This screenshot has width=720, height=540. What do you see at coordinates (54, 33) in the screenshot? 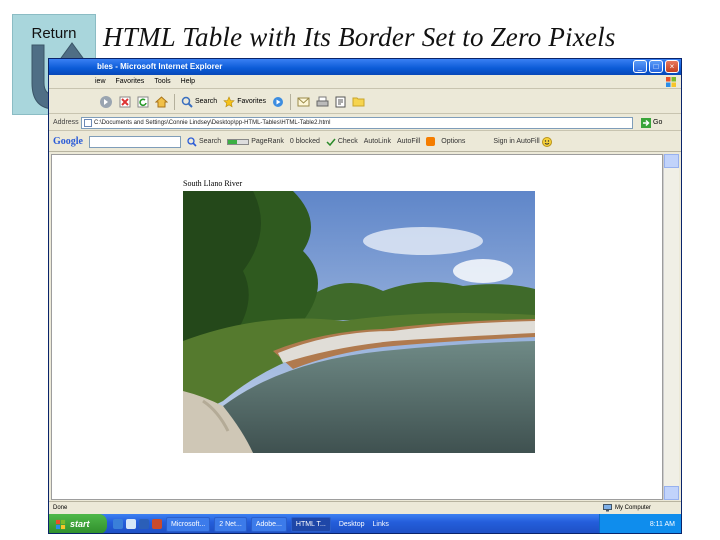
I see `return-label: Return` at bounding box center [54, 33].